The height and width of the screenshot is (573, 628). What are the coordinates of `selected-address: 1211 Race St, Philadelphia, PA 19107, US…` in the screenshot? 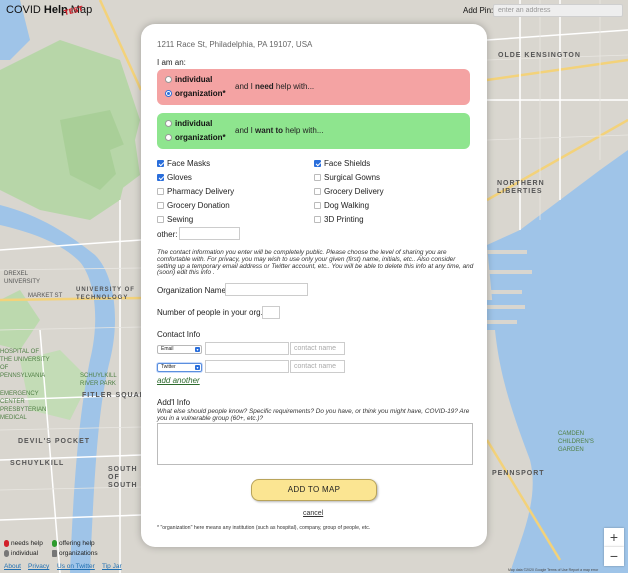 It's located at (235, 44).